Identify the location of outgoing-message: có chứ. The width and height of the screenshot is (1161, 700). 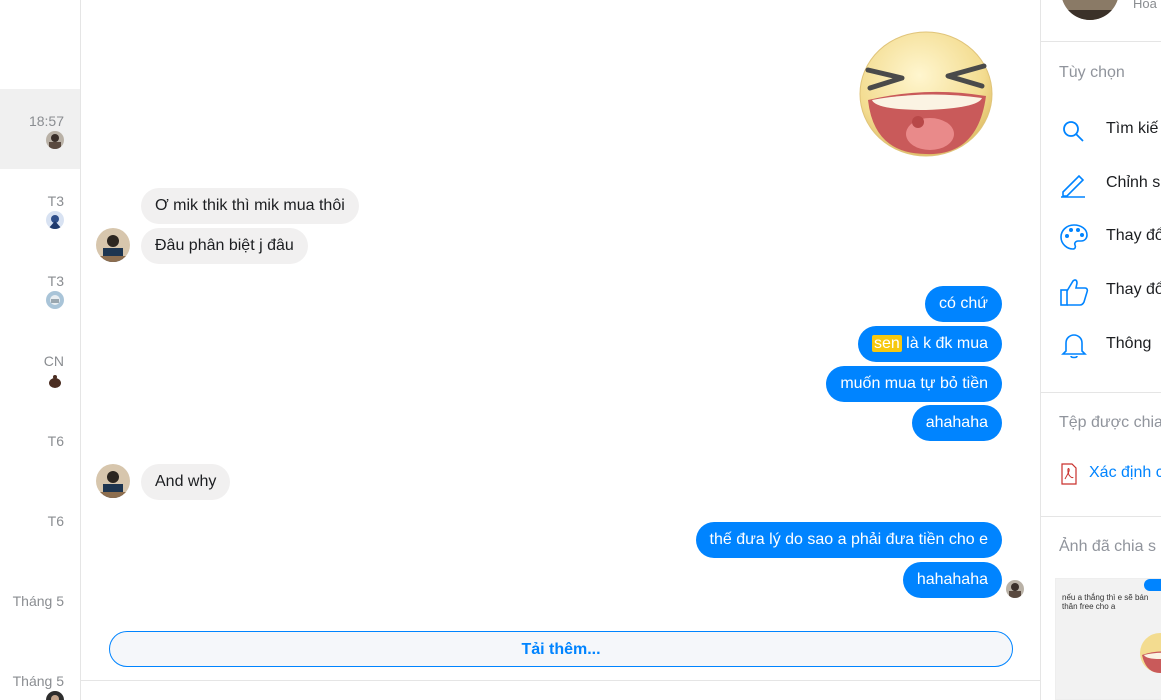
(963, 304).